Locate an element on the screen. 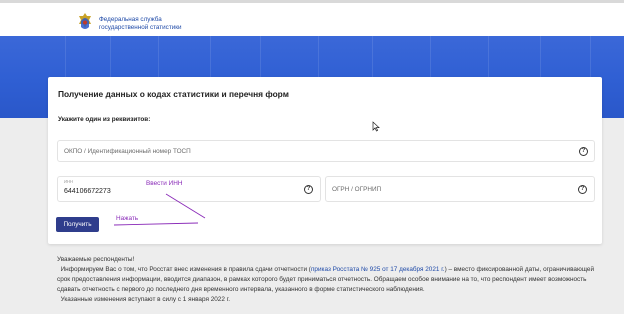 This screenshot has width=624, height=314. emblem-icon is located at coordinates (85, 22).